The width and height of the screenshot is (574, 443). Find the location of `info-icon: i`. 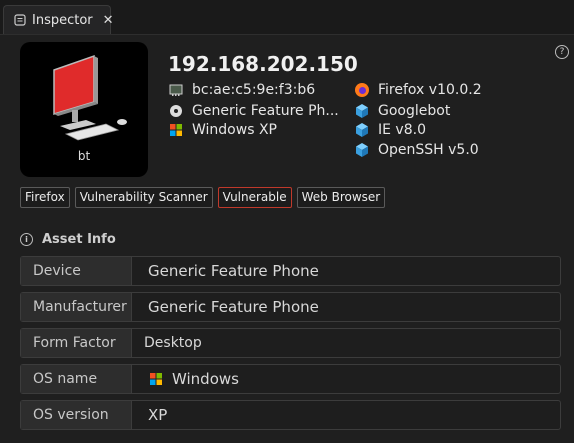

info-icon: i is located at coordinates (26, 239).